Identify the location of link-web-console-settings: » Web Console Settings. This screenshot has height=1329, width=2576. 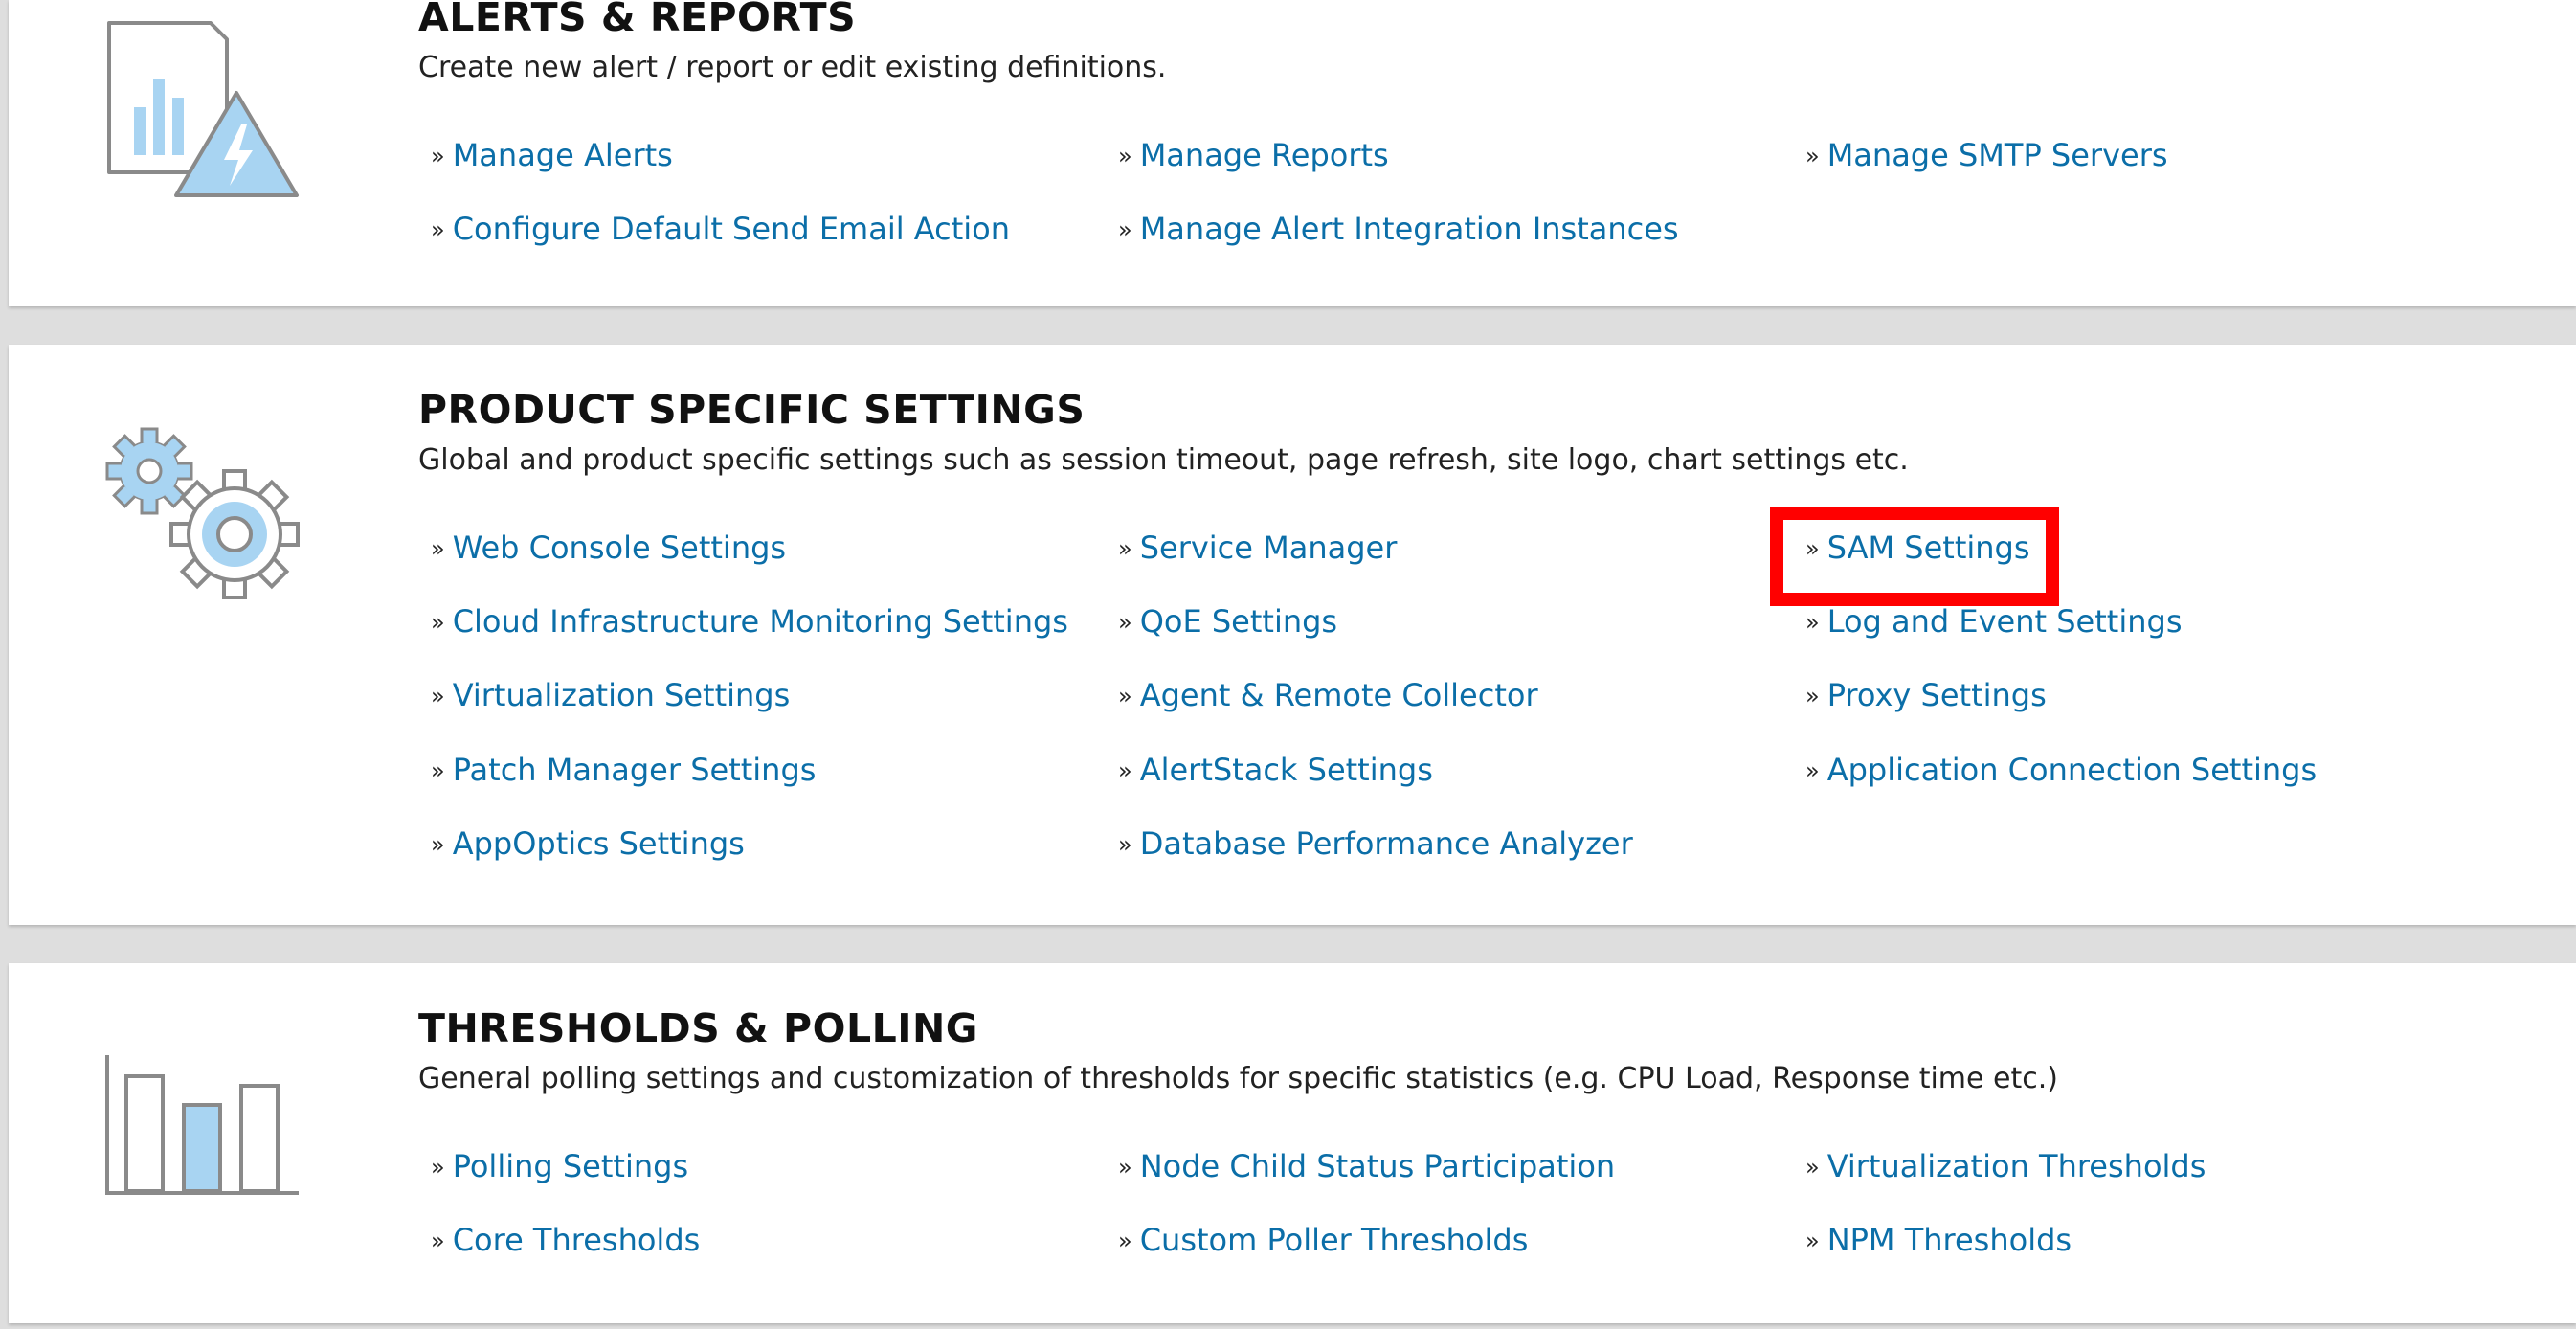
(608, 548).